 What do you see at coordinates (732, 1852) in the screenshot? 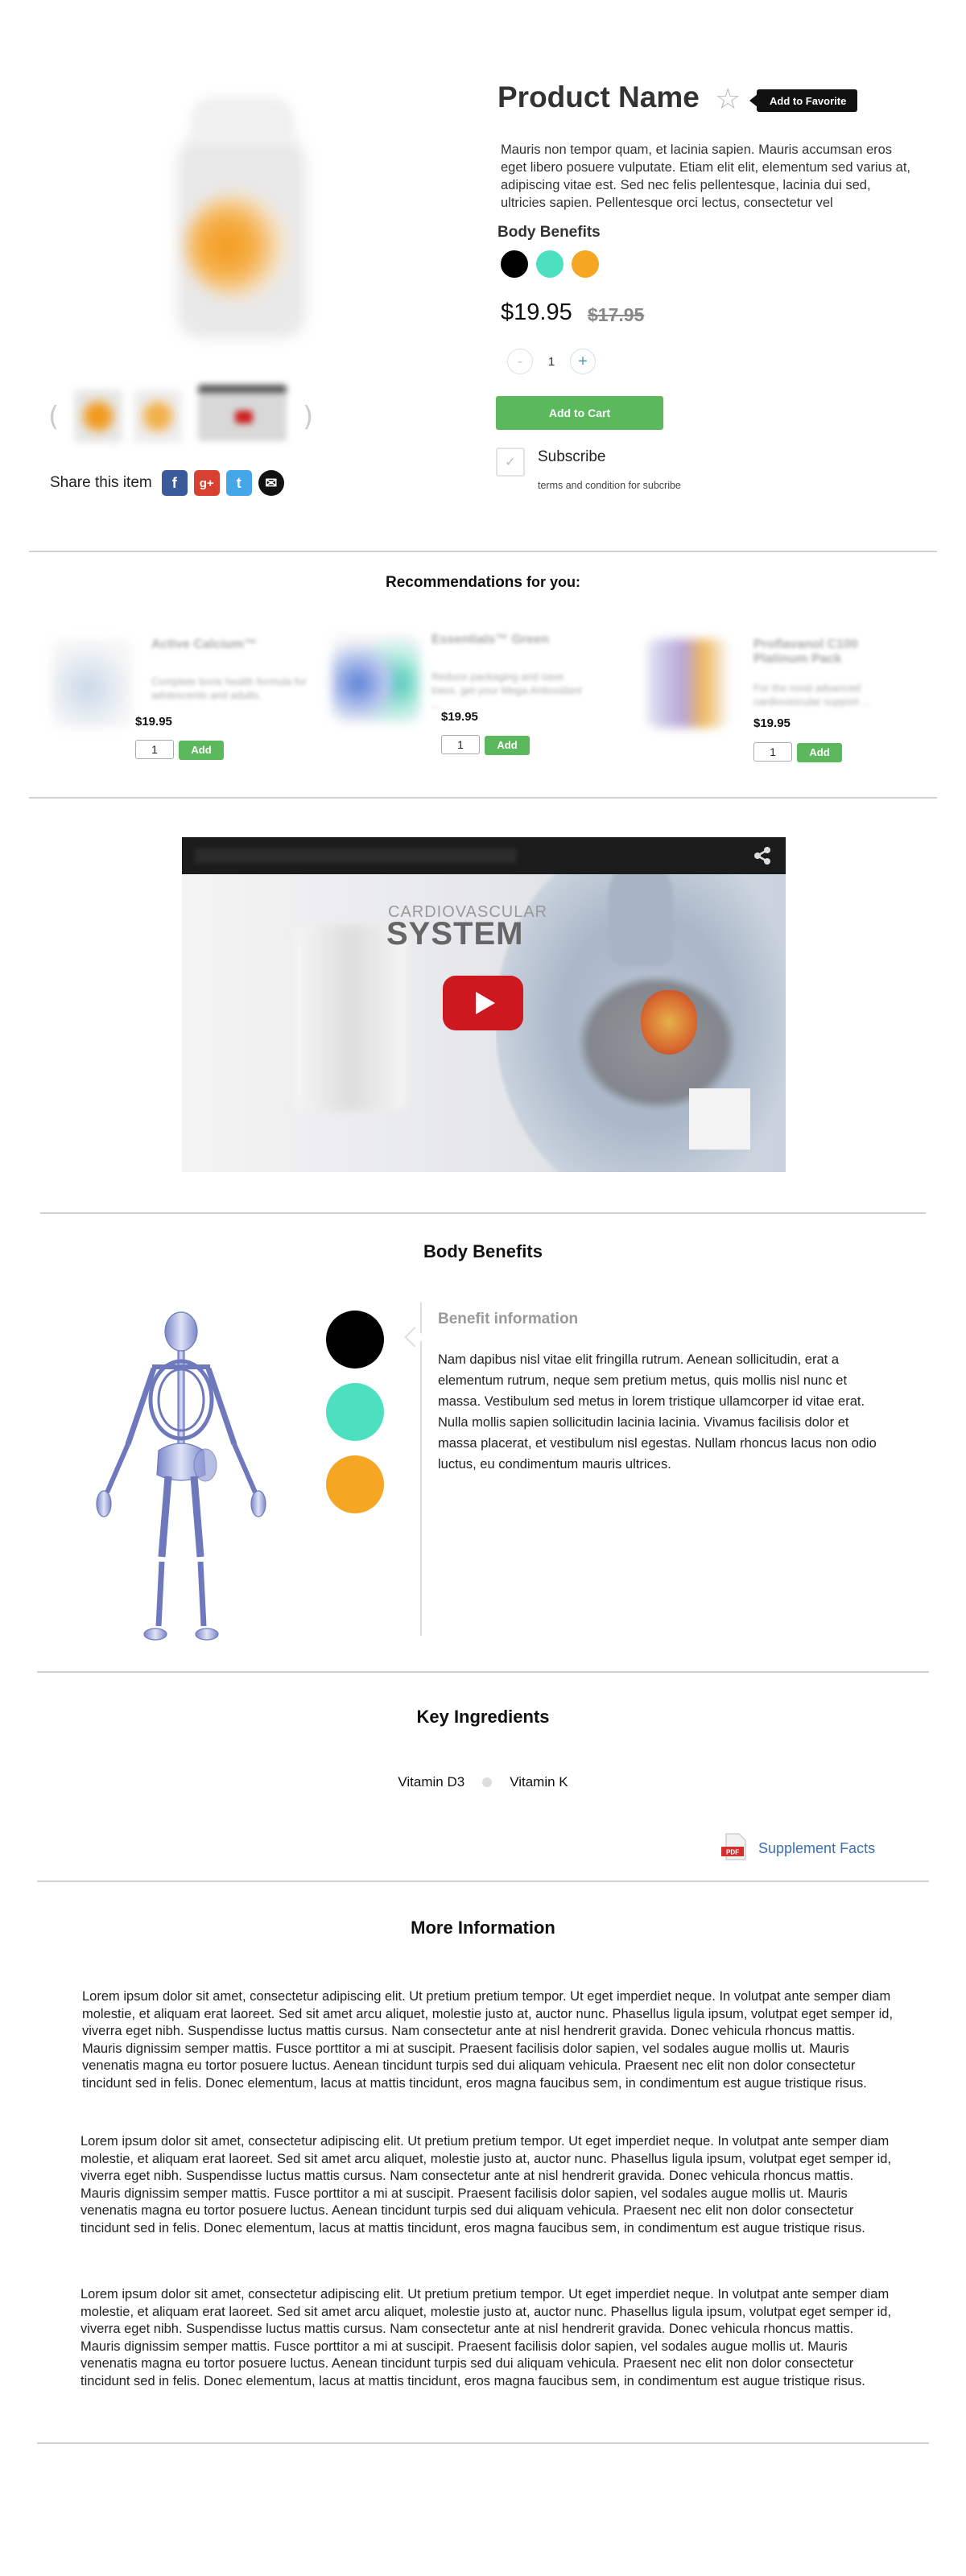
I see `pdf-badge-text: PDF` at bounding box center [732, 1852].